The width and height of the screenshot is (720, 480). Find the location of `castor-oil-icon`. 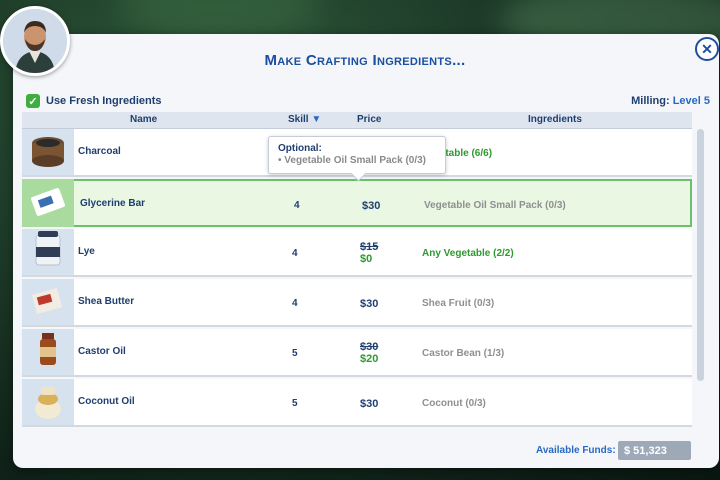

castor-oil-icon is located at coordinates (48, 352).